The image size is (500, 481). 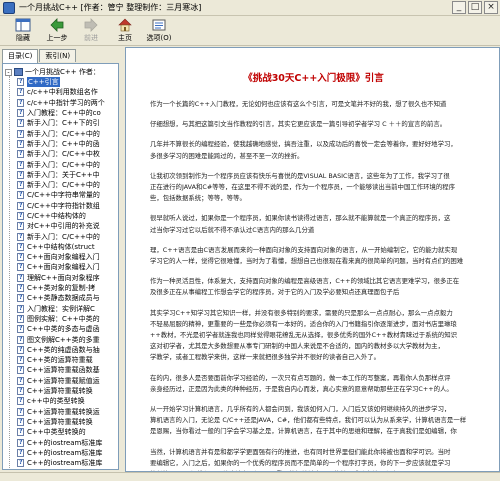 I want to click on tree-item-label: C/C++中结构体的, so click(x=56, y=216).